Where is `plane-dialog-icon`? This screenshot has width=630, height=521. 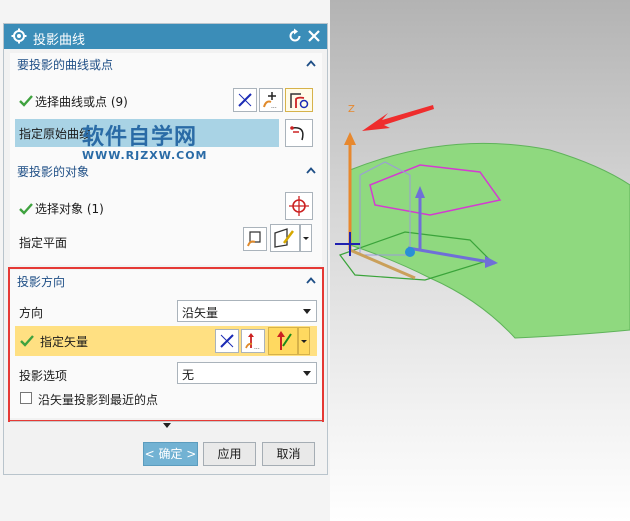
plane-dialog-icon is located at coordinates (254, 239).